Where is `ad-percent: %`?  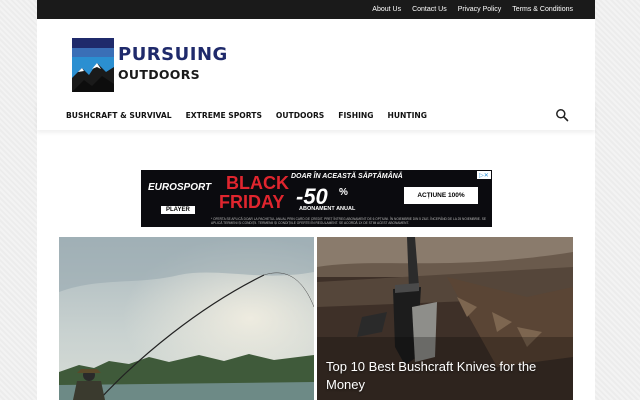
ad-percent: % is located at coordinates (343, 192).